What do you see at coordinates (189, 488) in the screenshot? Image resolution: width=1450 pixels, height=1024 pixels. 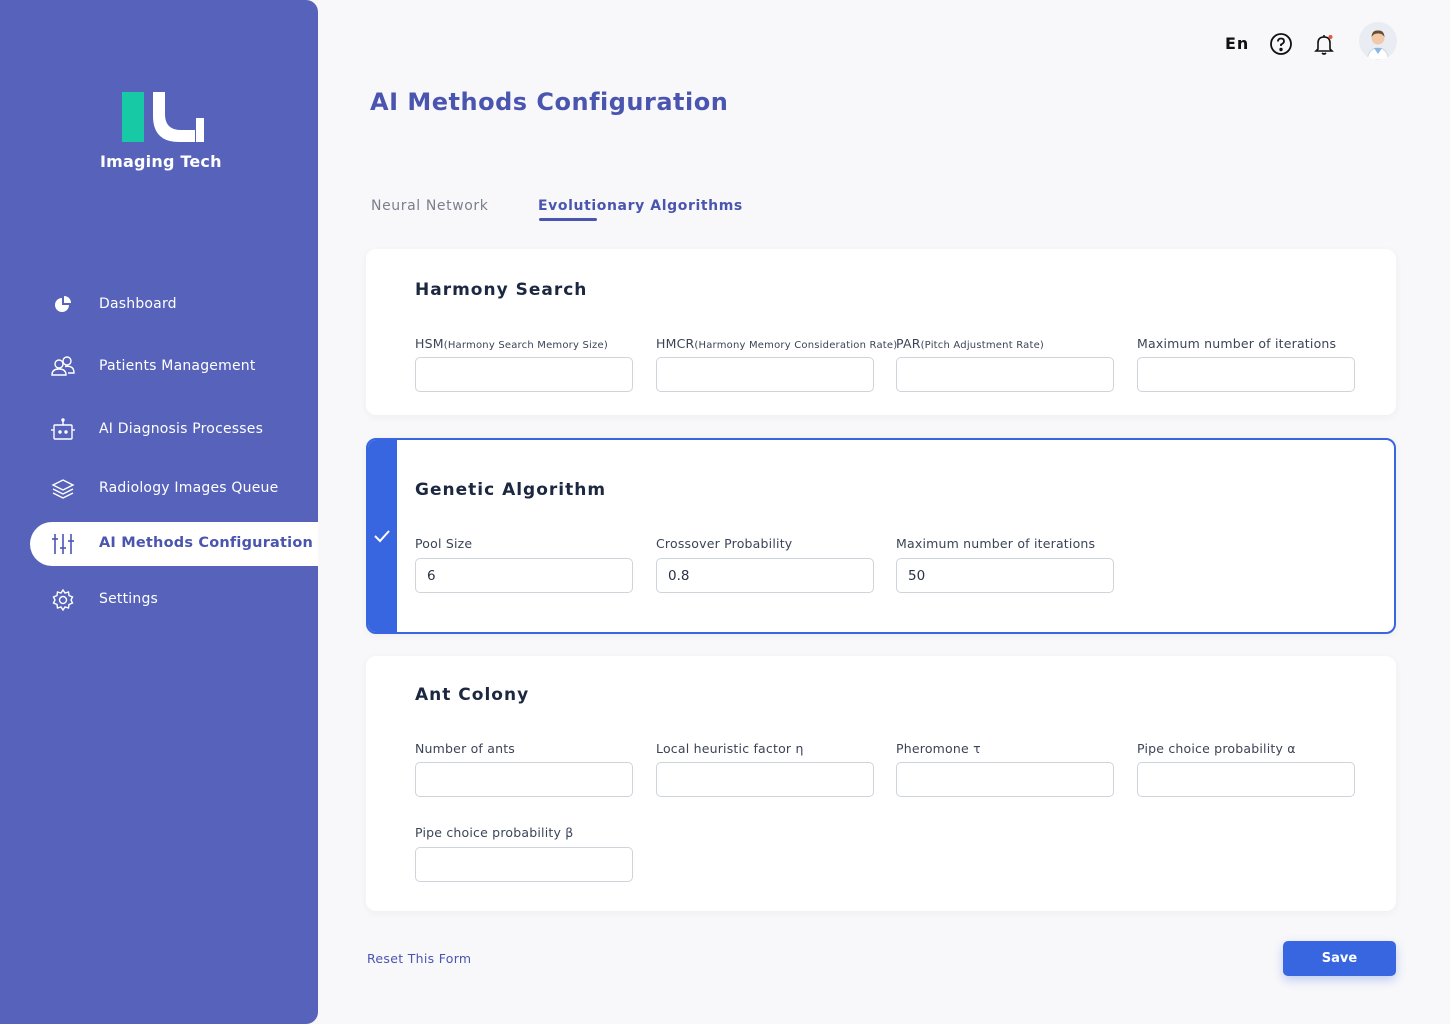 I see `sidebar-item-label: Radiology Images Queue` at bounding box center [189, 488].